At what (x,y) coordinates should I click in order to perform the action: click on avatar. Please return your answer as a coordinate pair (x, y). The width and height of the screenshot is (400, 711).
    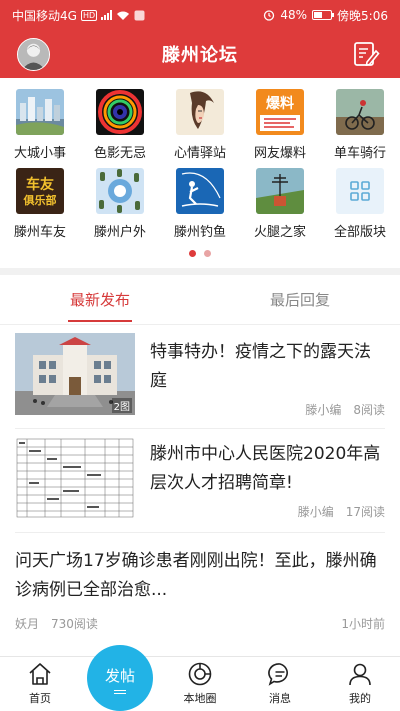
    Looking at the image, I should click on (33, 54).